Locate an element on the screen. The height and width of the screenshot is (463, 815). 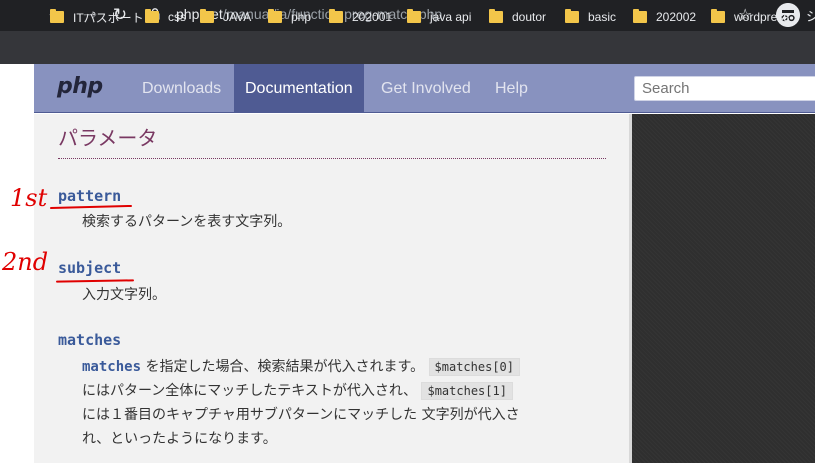
code-matches-1: $matches[1] is located at coordinates (467, 391).